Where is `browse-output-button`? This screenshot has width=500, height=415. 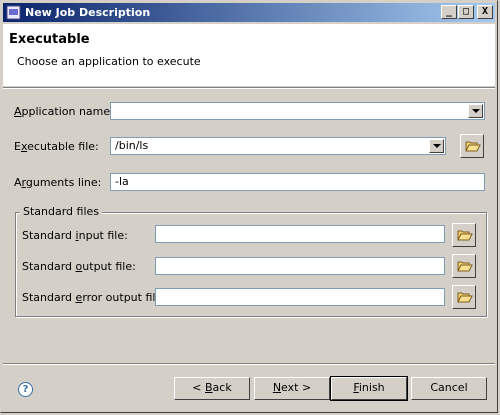
browse-output-button is located at coordinates (464, 266).